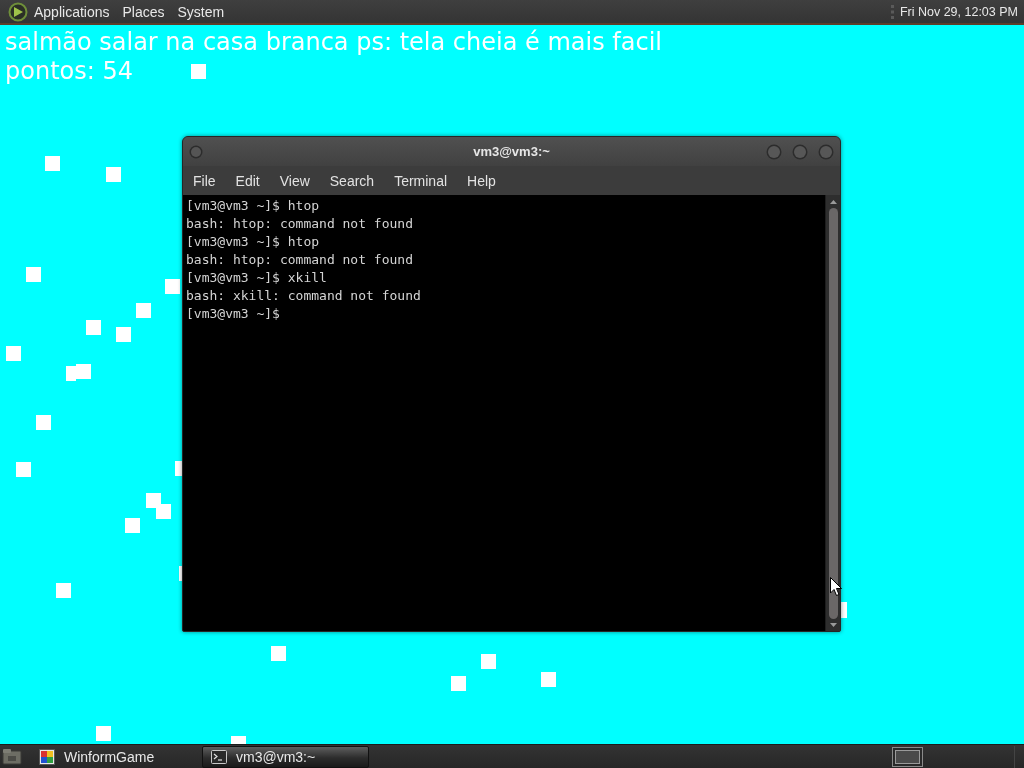 Image resolution: width=1024 pixels, height=768 pixels. Describe the element at coordinates (201, 11) in the screenshot. I see `panel-menu: System` at that location.